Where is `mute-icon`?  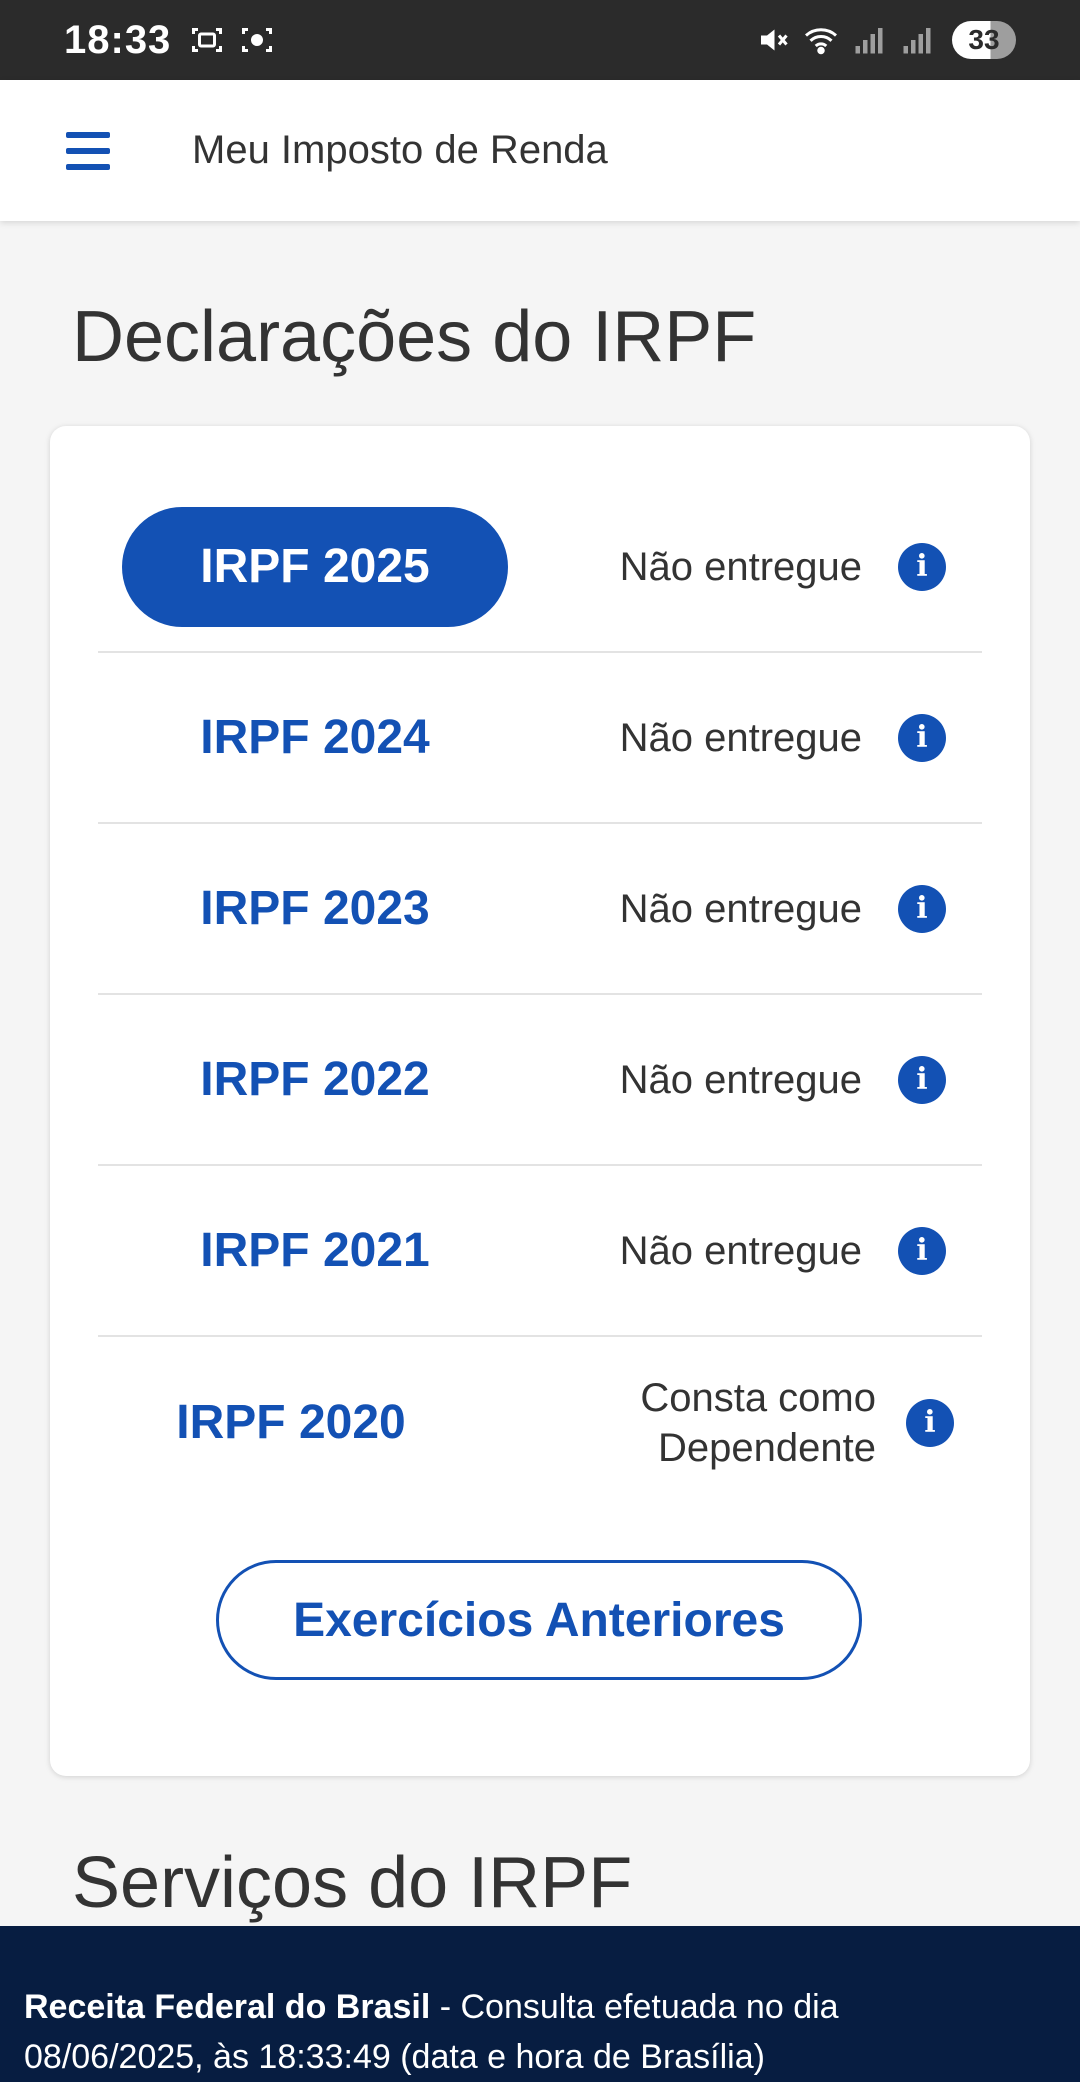 mute-icon is located at coordinates (774, 40).